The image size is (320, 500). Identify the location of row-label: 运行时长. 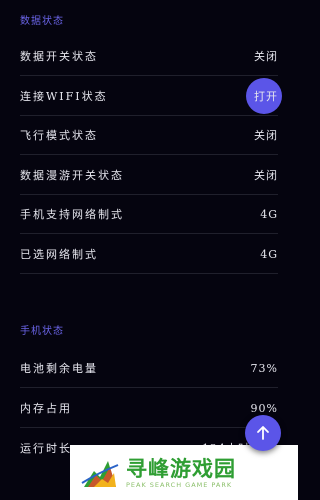
(46, 448).